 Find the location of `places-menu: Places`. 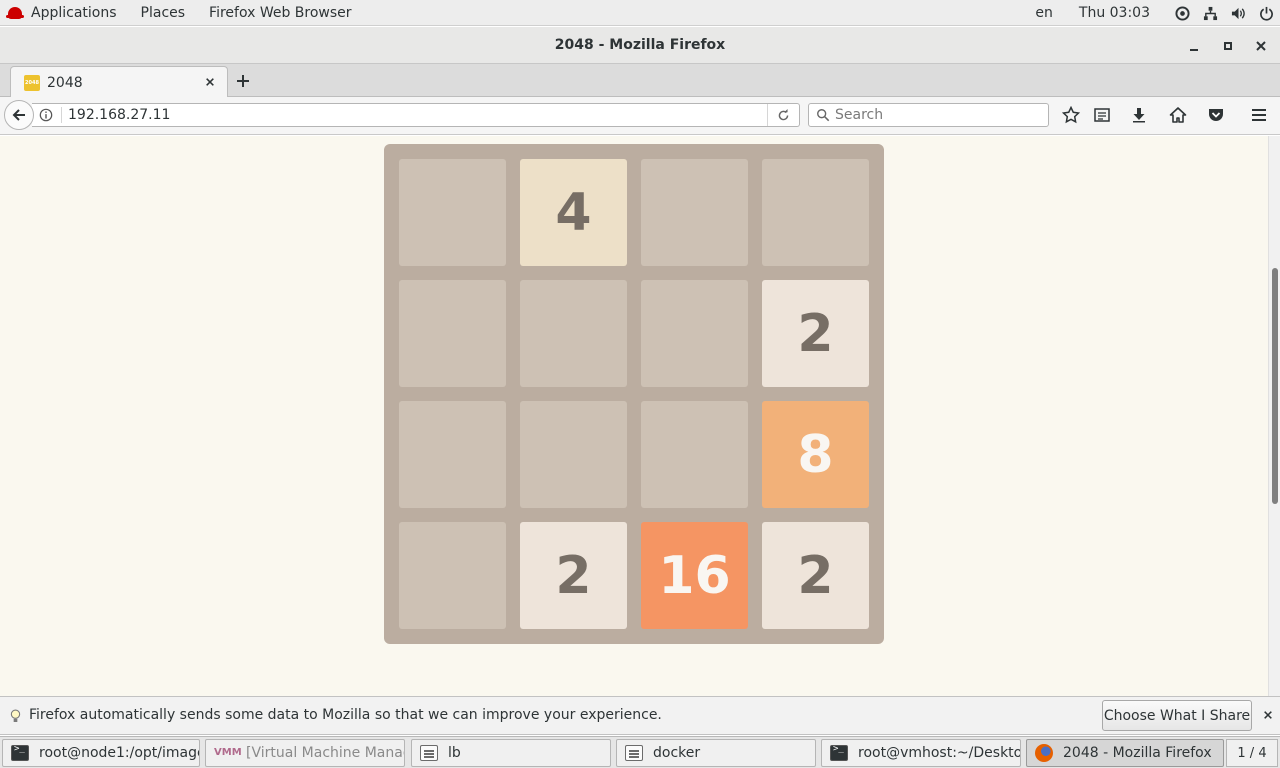

places-menu: Places is located at coordinates (163, 13).